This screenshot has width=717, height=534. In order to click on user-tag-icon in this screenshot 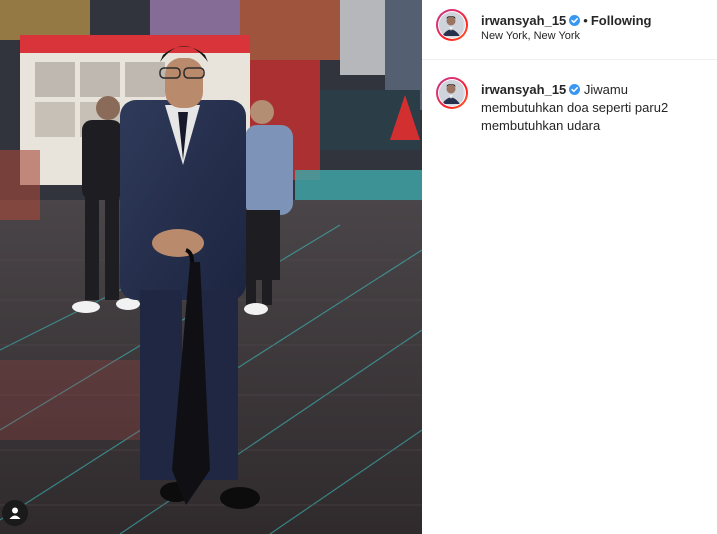, I will do `click(15, 513)`.